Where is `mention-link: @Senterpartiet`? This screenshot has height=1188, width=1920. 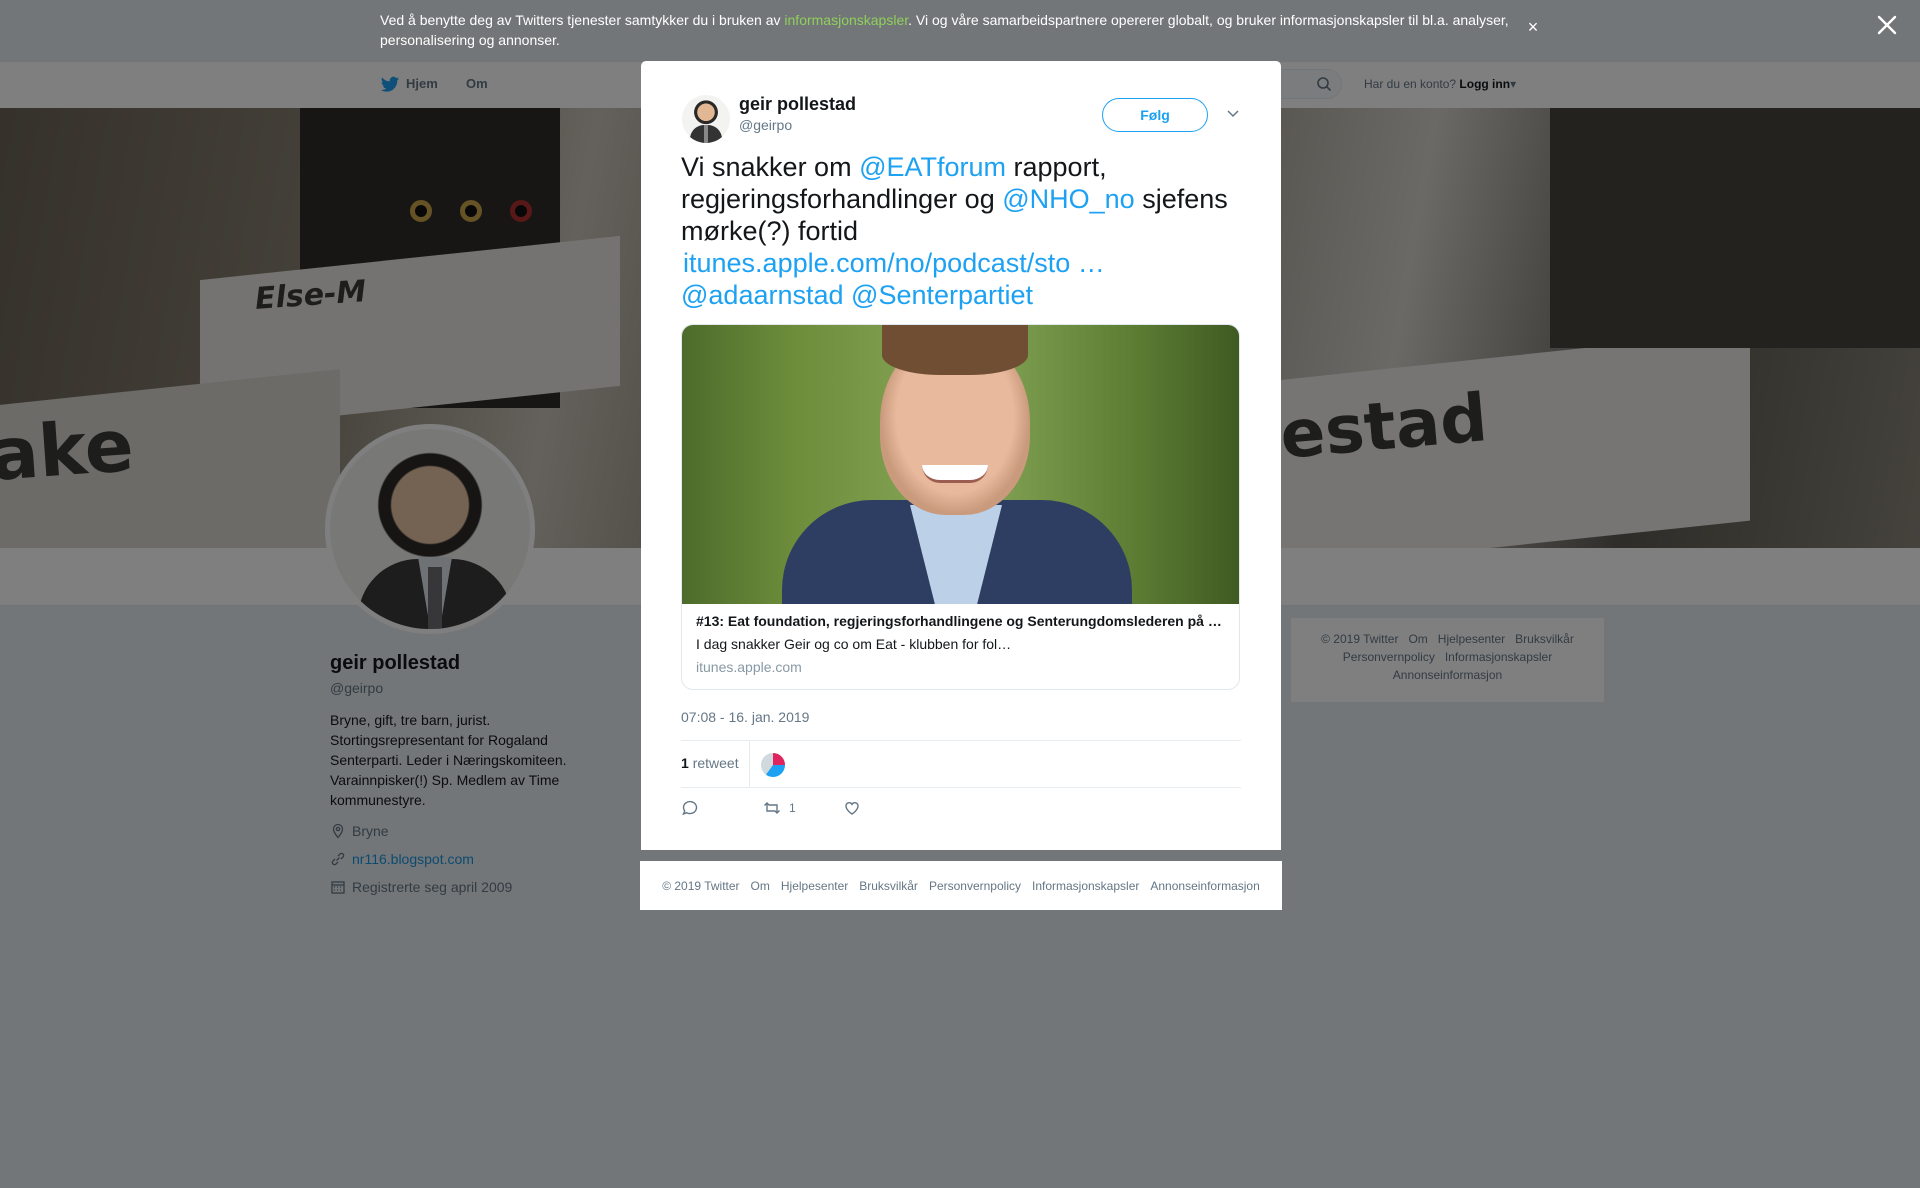 mention-link: @Senterpartiet is located at coordinates (942, 295).